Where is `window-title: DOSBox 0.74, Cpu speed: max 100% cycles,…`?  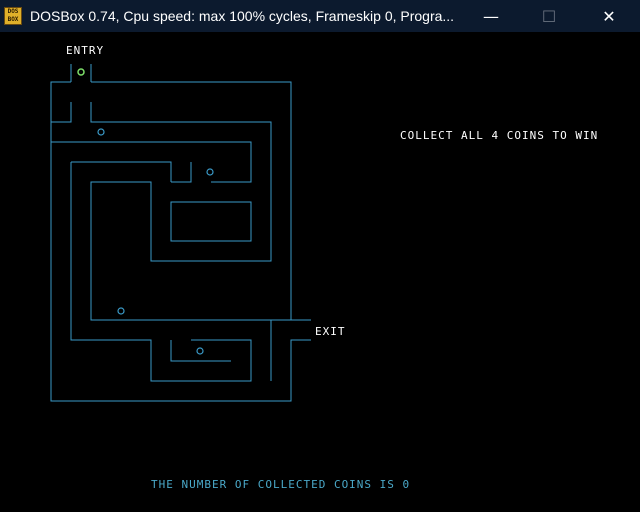
window-title: DOSBox 0.74, Cpu speed: max 100% cycles,… is located at coordinates (242, 16).